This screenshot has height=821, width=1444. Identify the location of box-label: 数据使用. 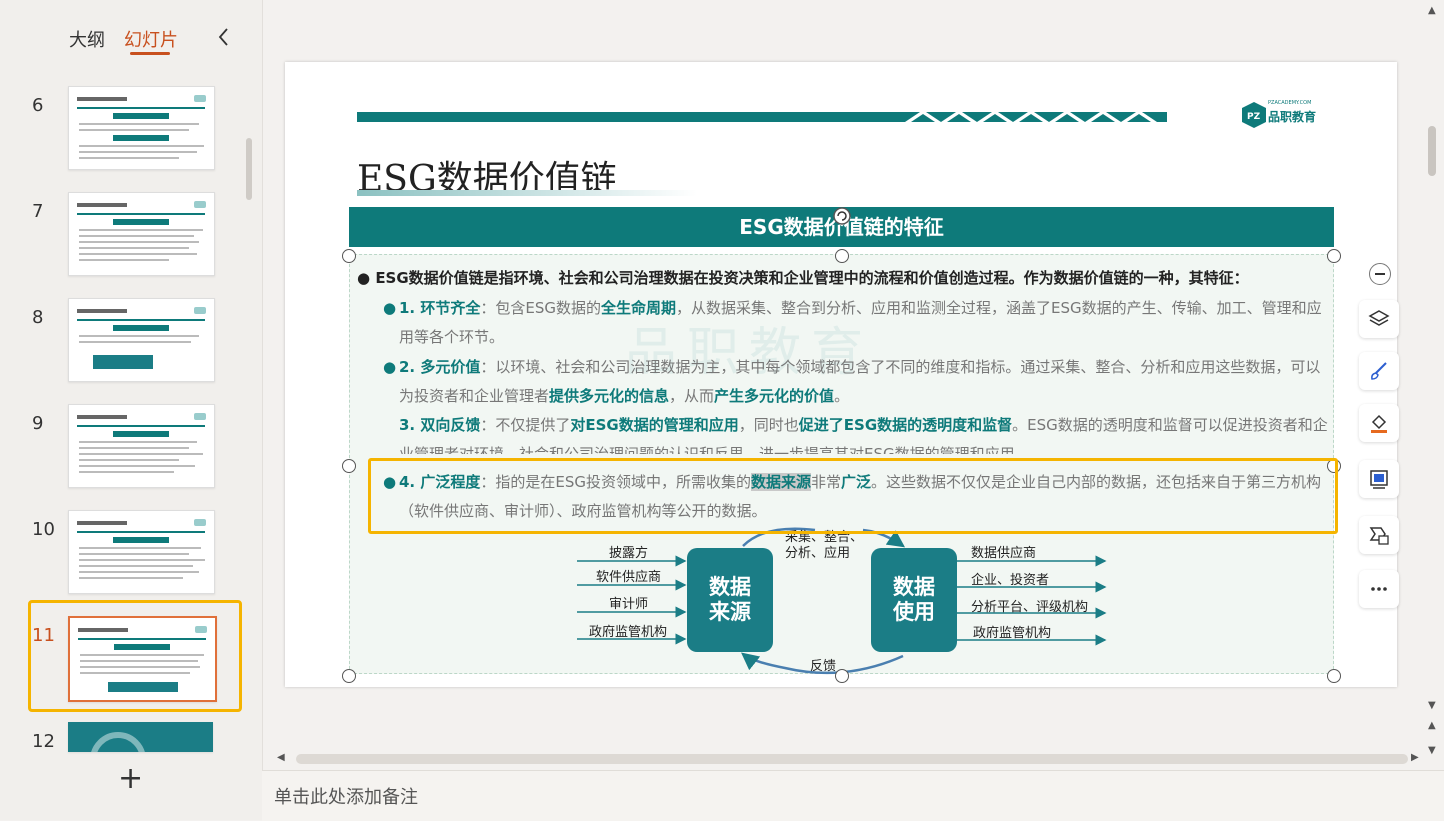
(914, 599).